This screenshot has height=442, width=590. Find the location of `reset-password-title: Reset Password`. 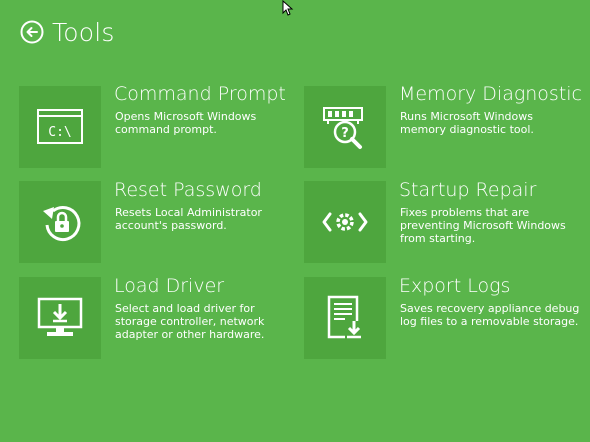

reset-password-title: Reset Password is located at coordinates (188, 190).